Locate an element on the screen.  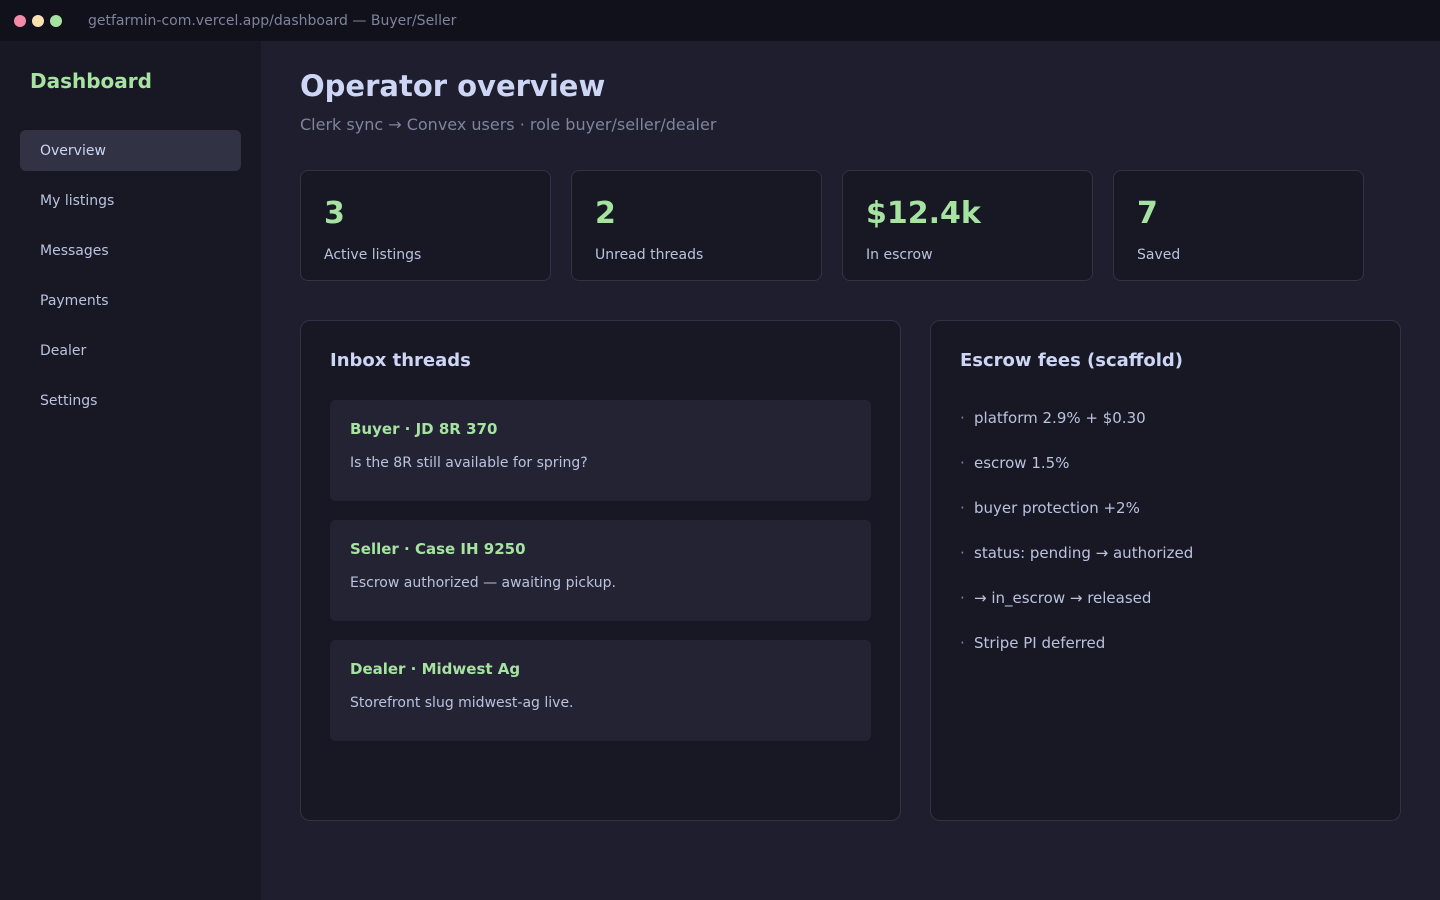
list-item: · escrow 1.5% is located at coordinates (1076, 476).